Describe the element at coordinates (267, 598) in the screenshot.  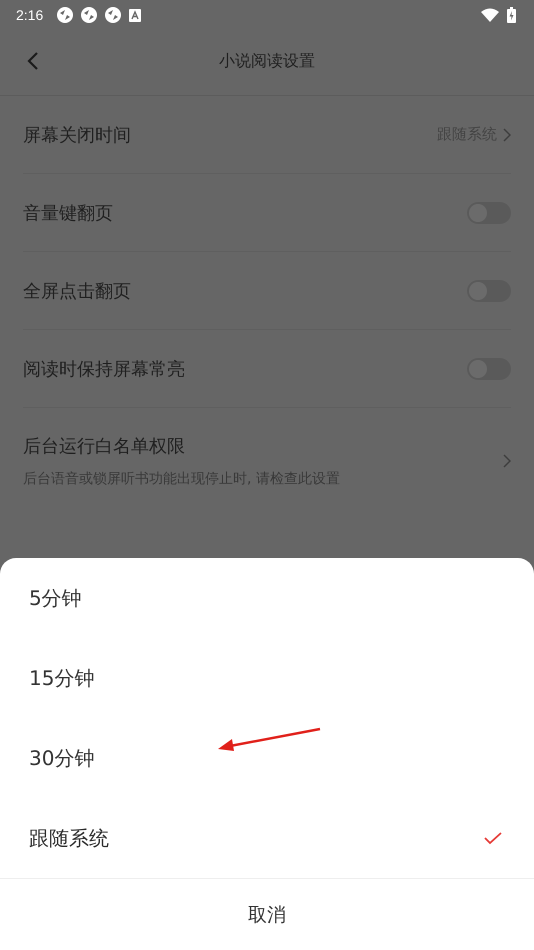
I see `option-item: 5分钟` at that location.